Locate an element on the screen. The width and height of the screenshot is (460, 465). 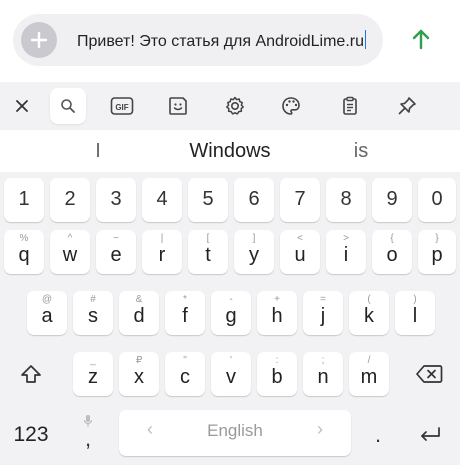
key-6: 6 is located at coordinates (254, 200).